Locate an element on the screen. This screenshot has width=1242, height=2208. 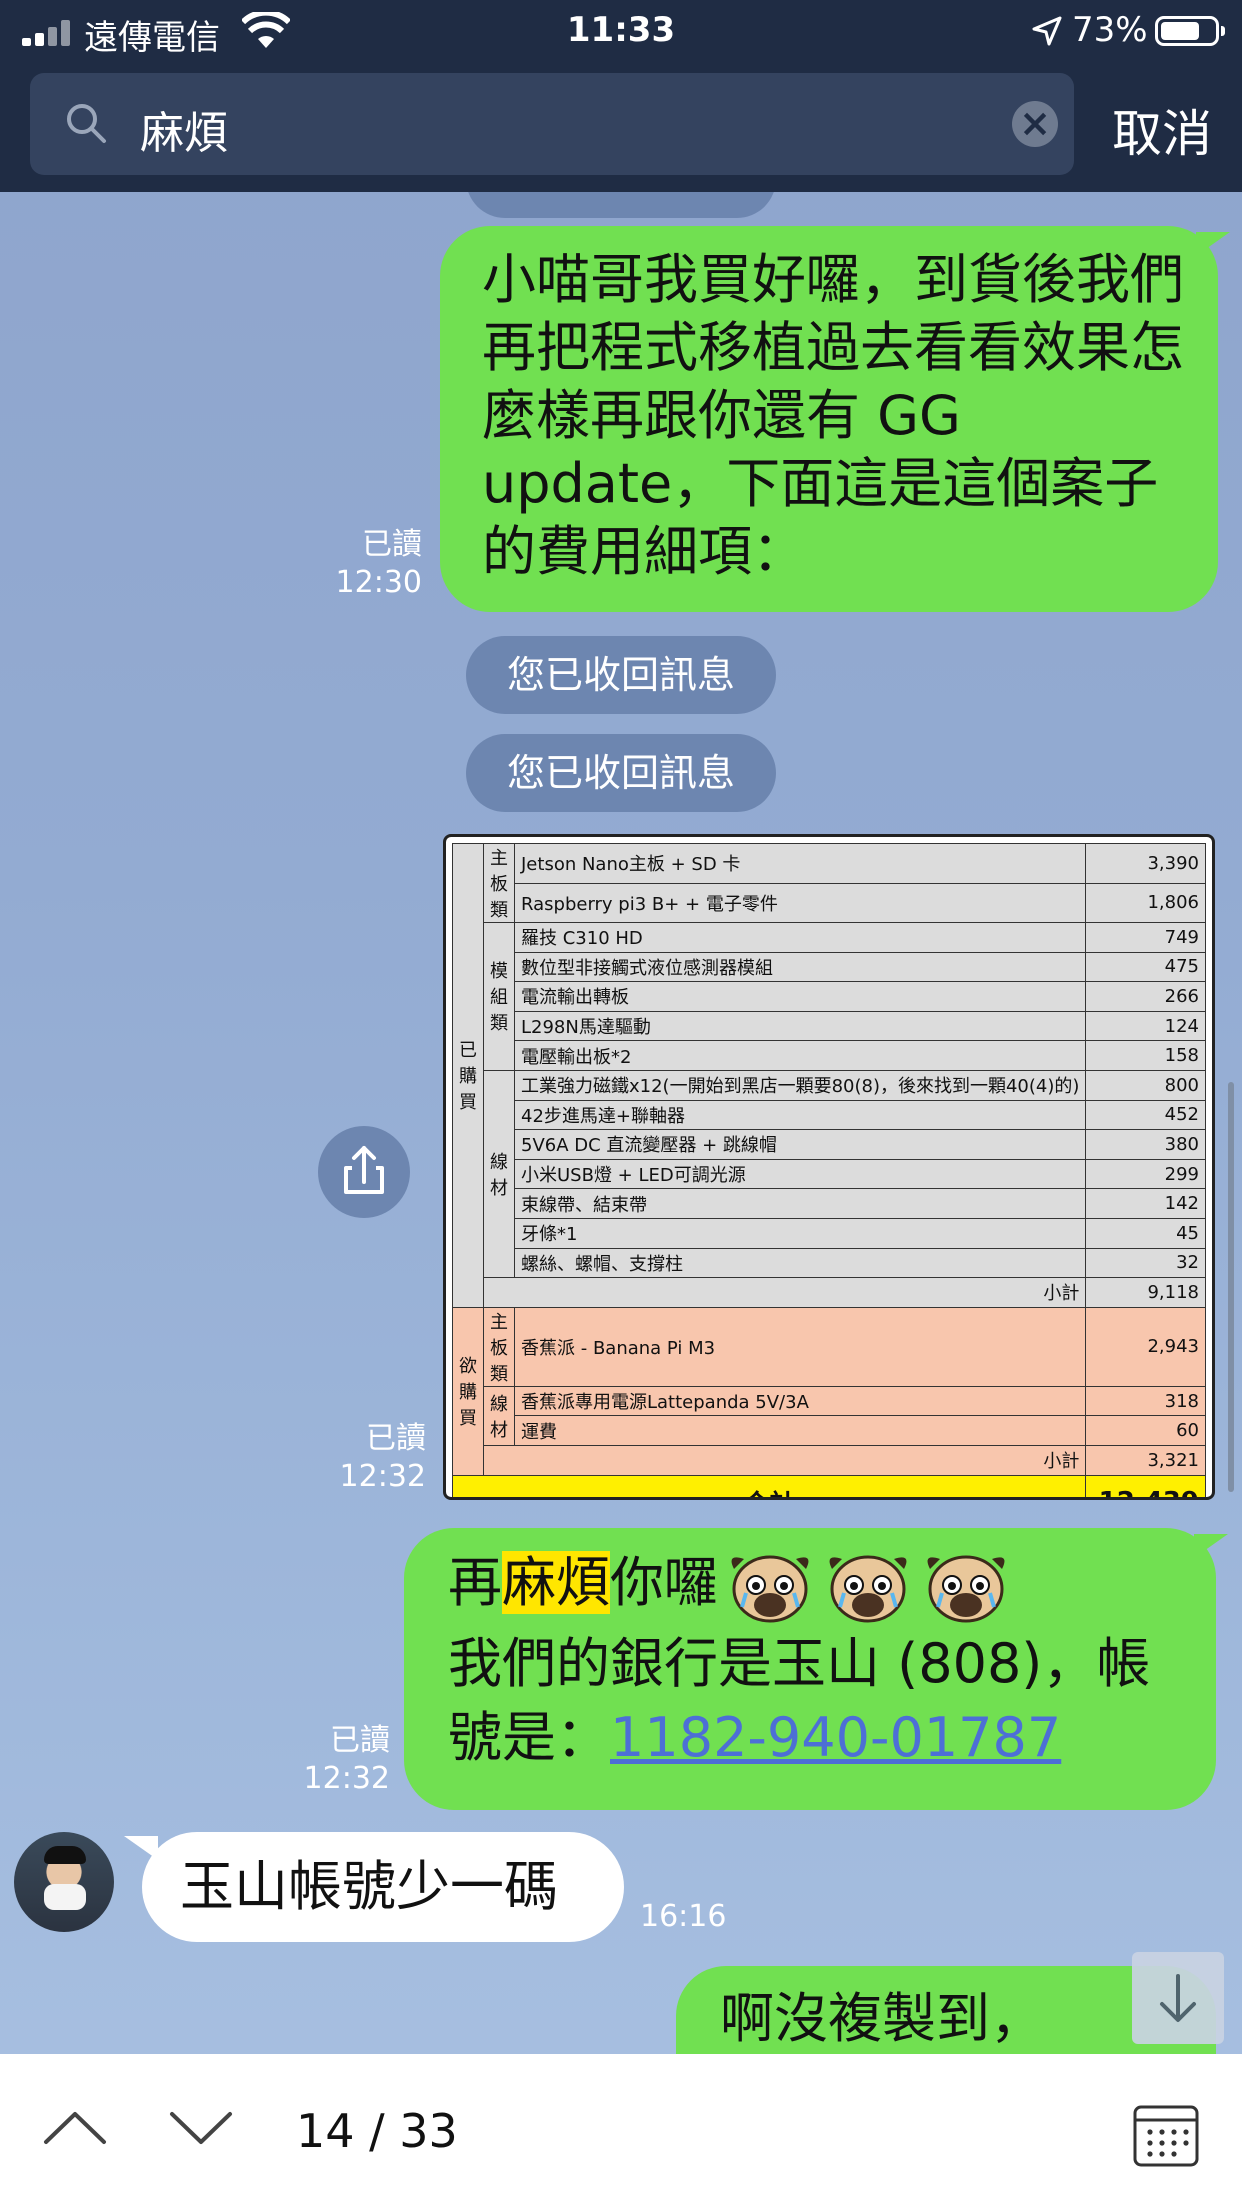
item-amount: 60 is located at coordinates (1145, 1430).